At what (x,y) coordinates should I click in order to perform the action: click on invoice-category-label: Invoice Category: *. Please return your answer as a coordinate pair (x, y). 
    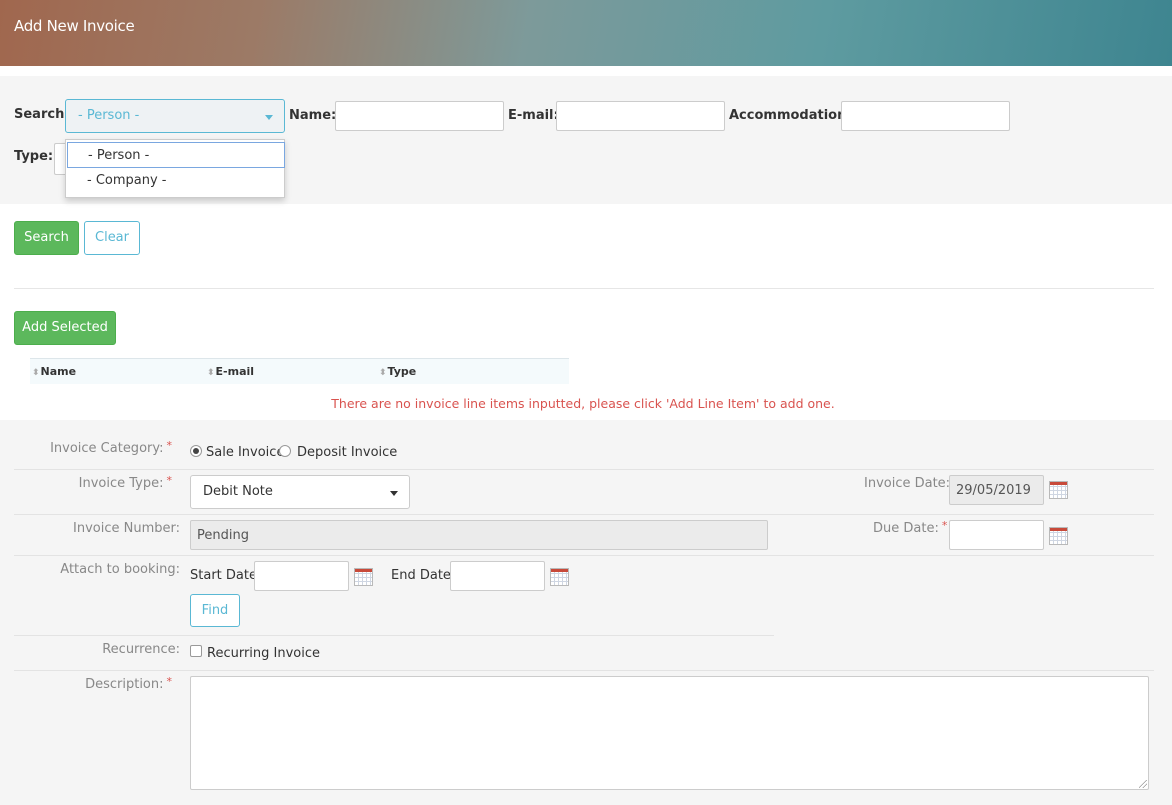
    Looking at the image, I should click on (111, 447).